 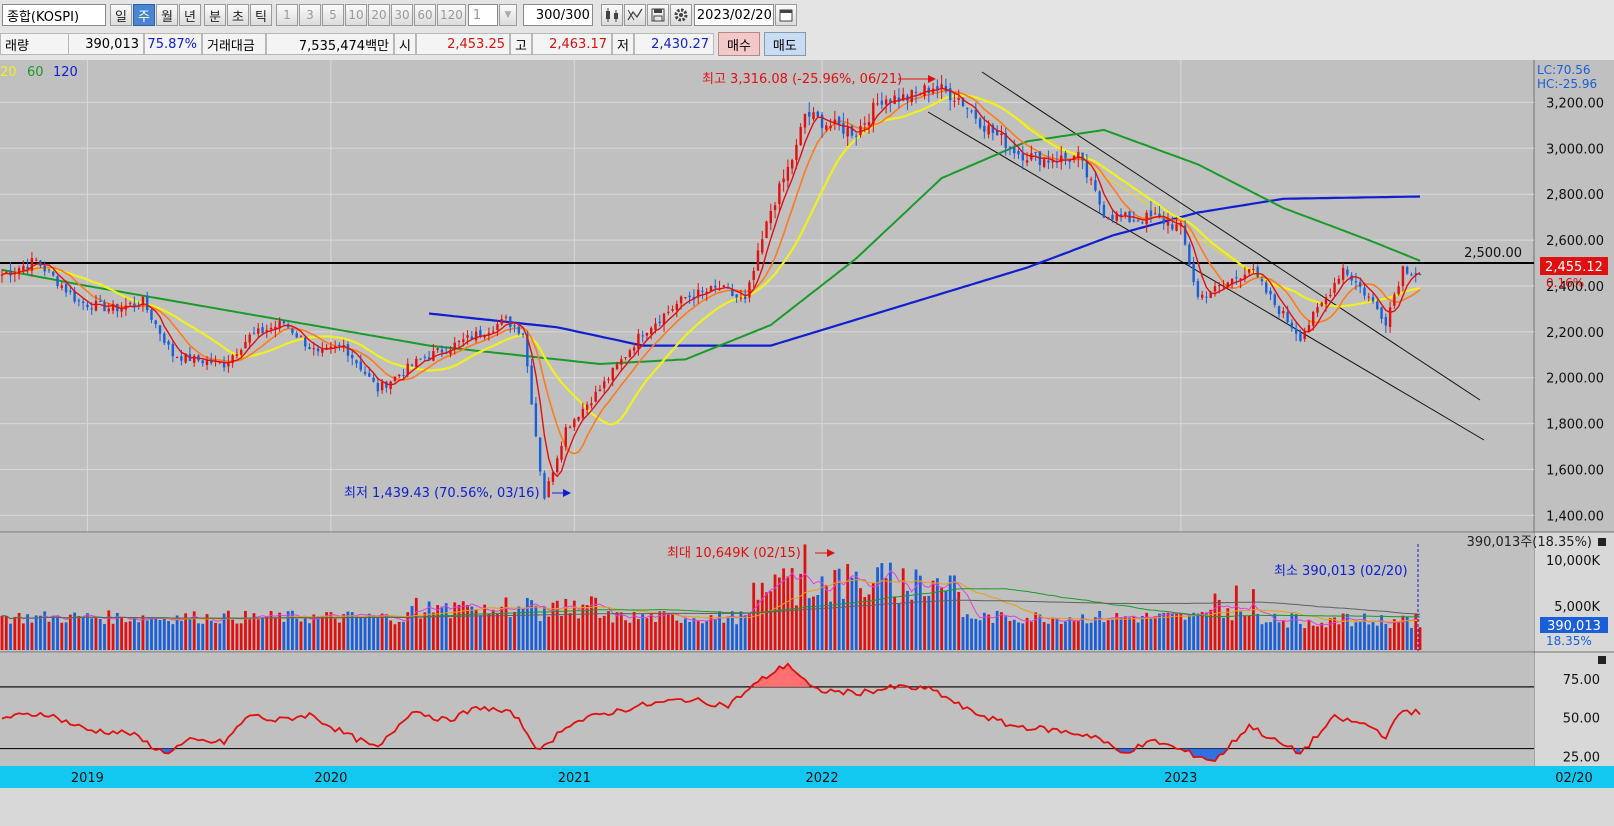 What do you see at coordinates (215, 15) in the screenshot?
I see `period-minute-button: 분` at bounding box center [215, 15].